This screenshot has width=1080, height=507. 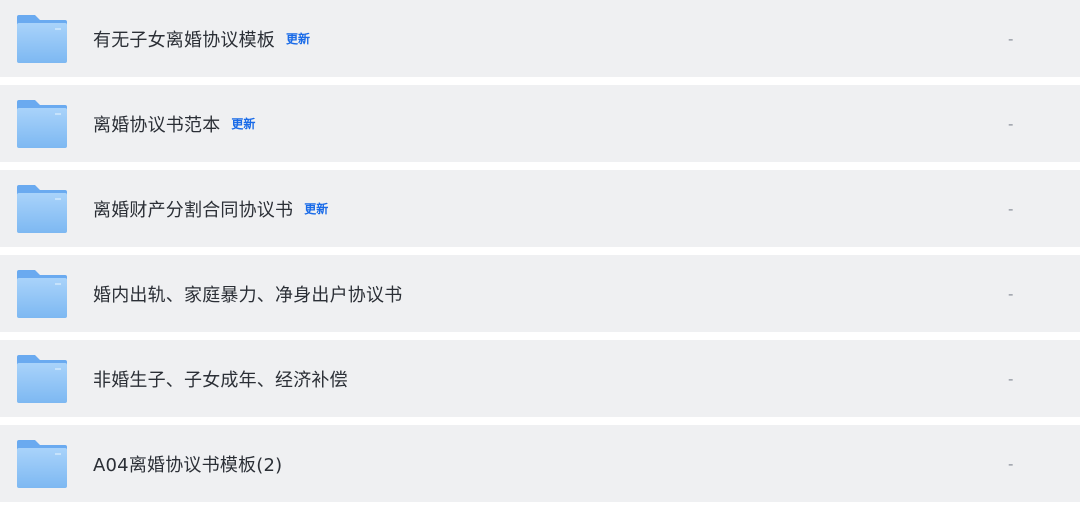 I want to click on file-name: 非婚生子、子女成年、经济补偿, so click(x=220, y=379).